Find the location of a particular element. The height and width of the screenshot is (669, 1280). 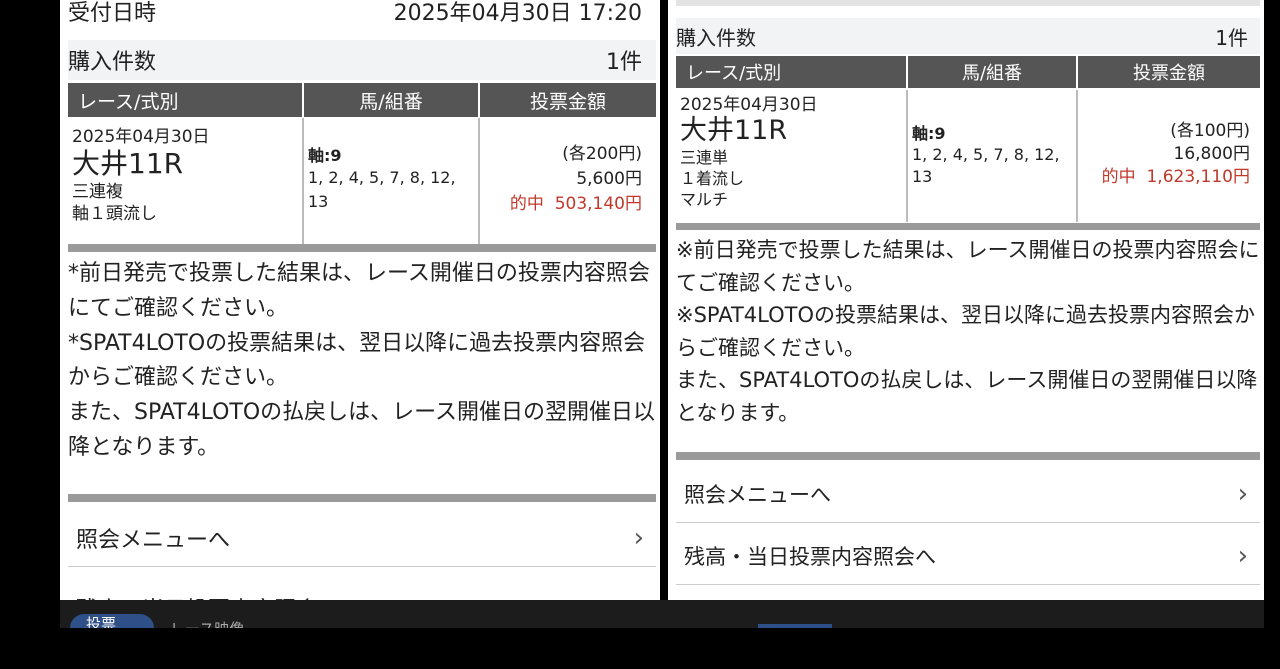

hit-amount: 503,140円 is located at coordinates (598, 204).